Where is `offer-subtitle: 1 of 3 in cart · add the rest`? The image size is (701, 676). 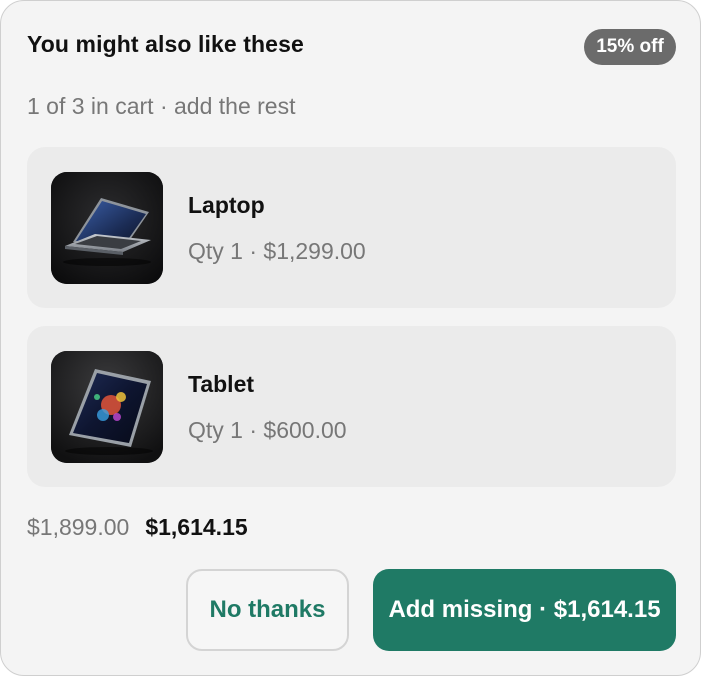
offer-subtitle: 1 of 3 in cart · add the rest is located at coordinates (161, 106).